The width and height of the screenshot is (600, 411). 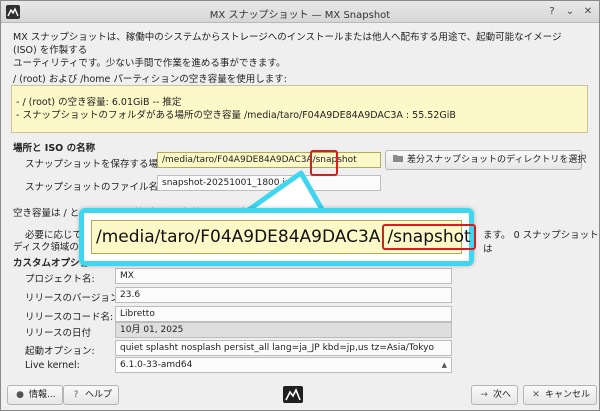 I want to click on zoomed-path-highlight: /snapshot, so click(x=429, y=237).